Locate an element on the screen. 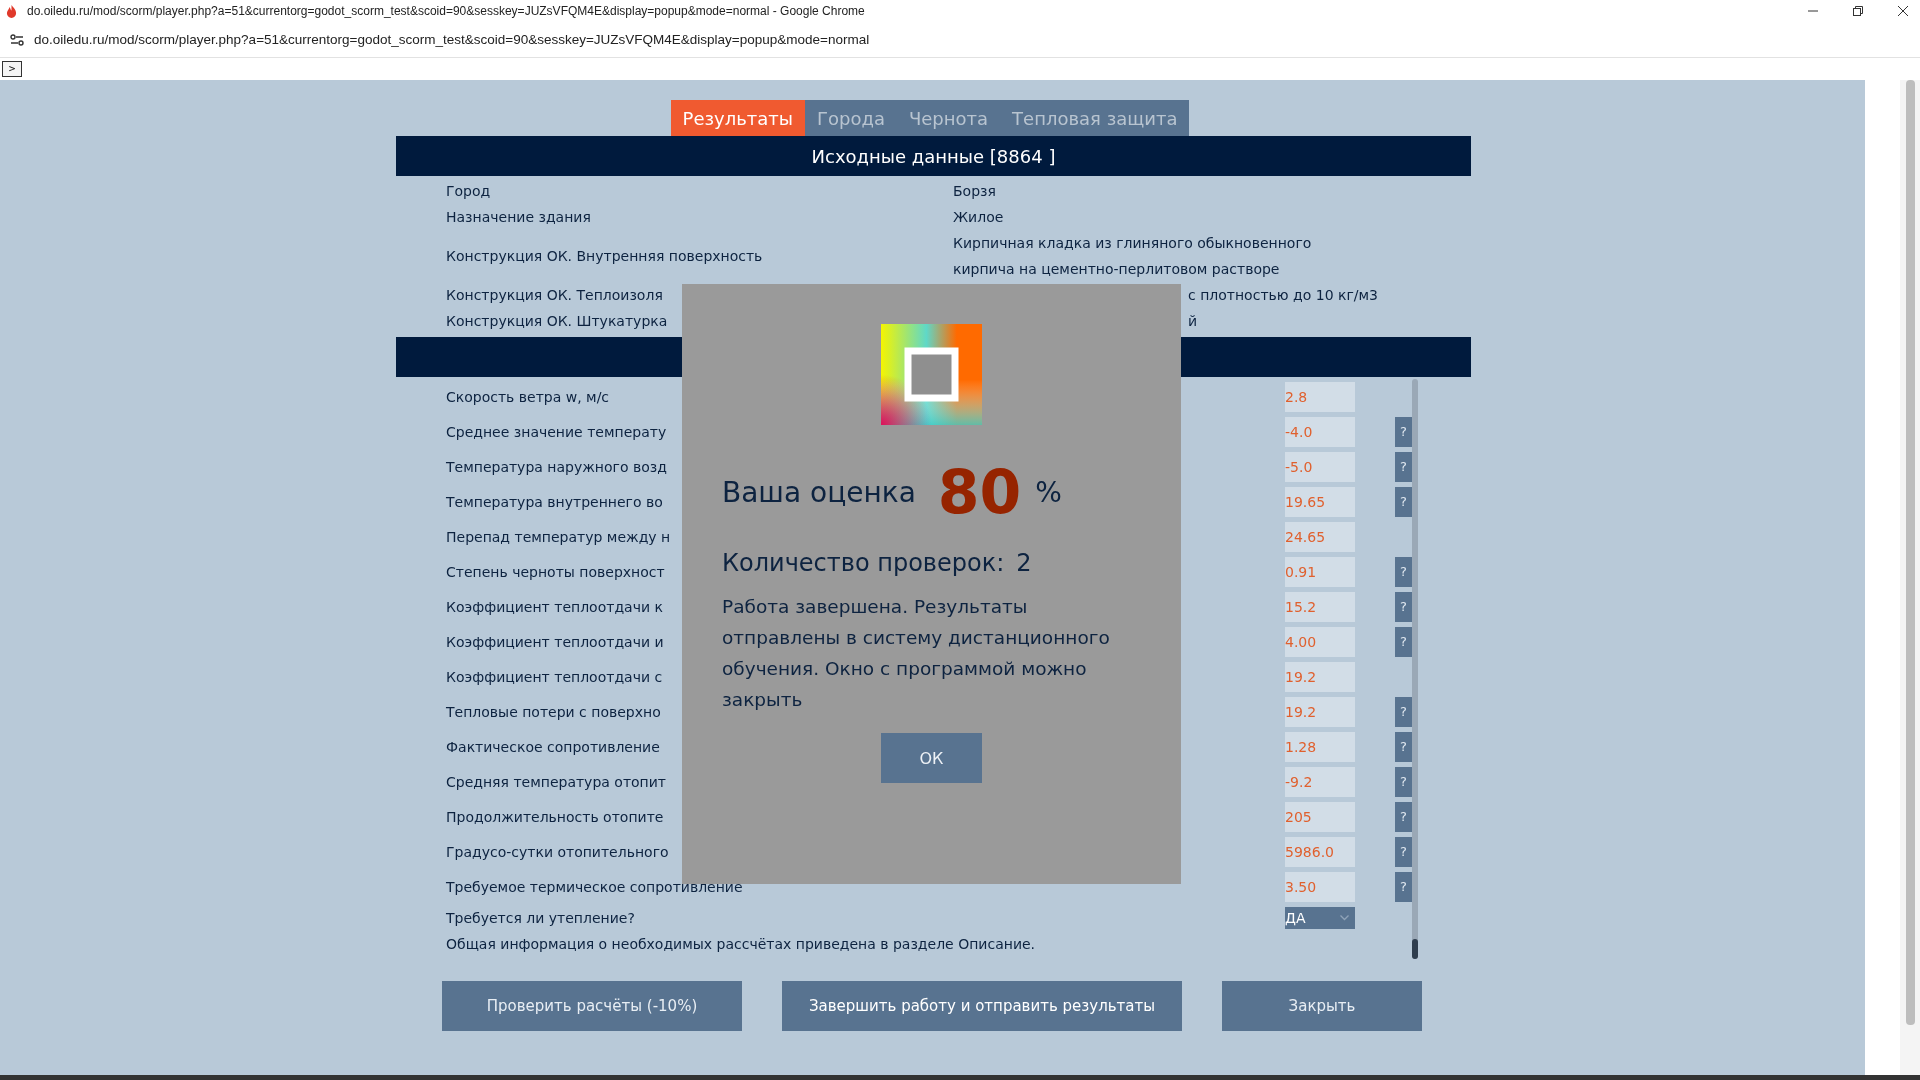  info-value: кирпича на цементно-перлитовом растворе is located at coordinates (1117, 269).